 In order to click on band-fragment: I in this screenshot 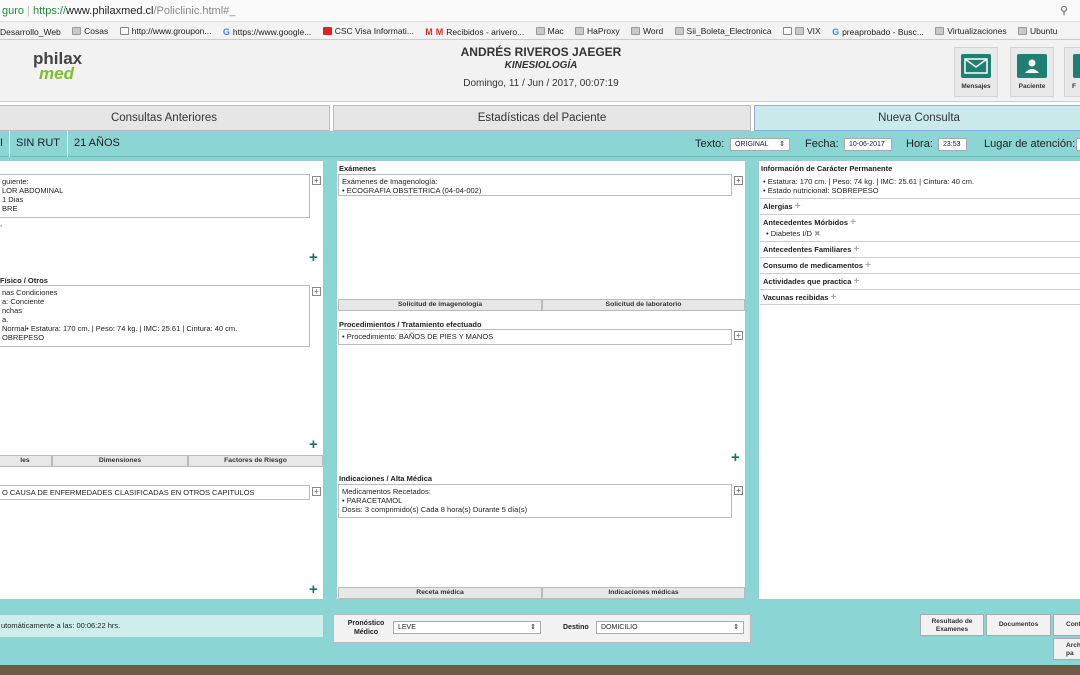, I will do `click(2, 143)`.